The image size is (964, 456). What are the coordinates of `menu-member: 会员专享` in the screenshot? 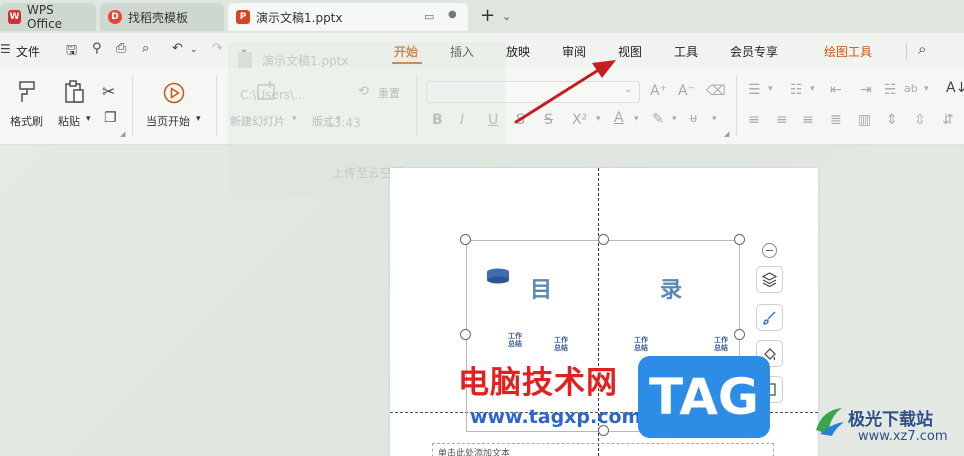 It's located at (754, 51).